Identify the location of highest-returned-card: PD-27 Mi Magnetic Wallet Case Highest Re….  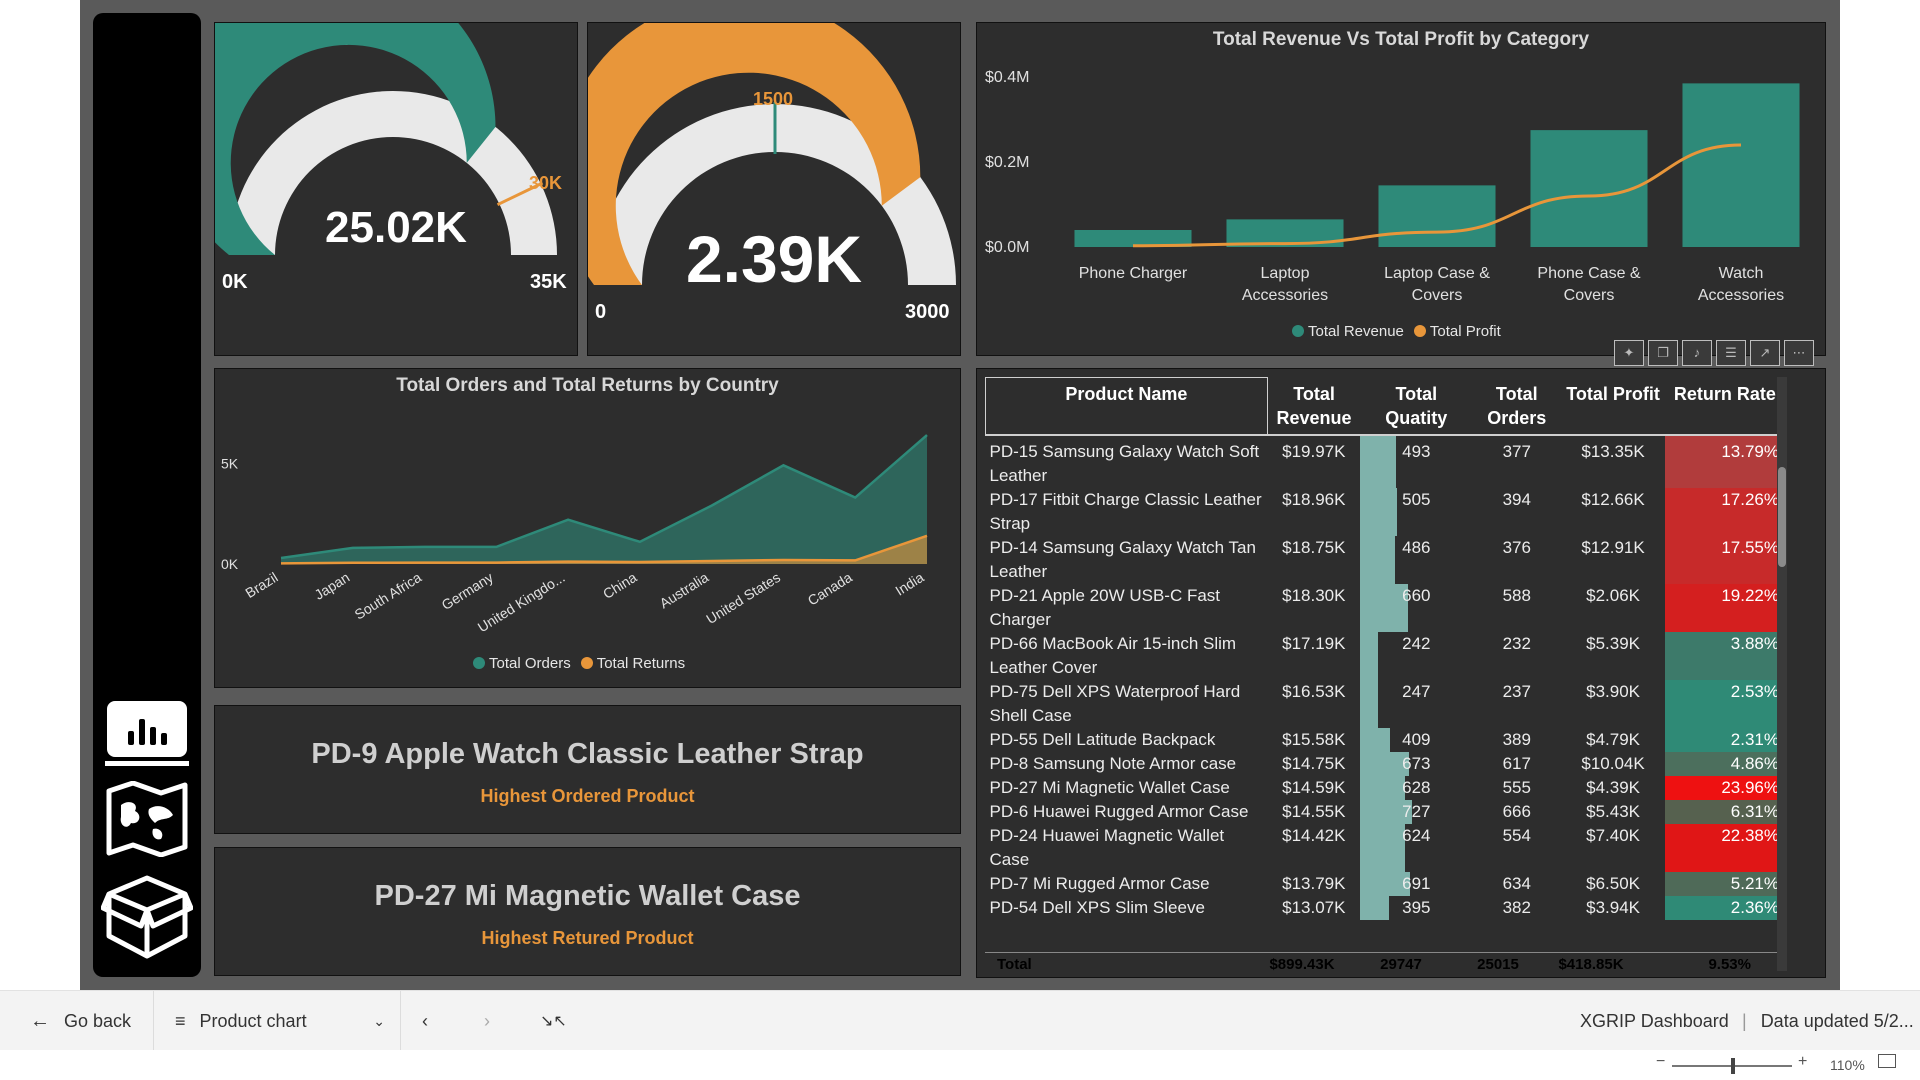
(587, 911).